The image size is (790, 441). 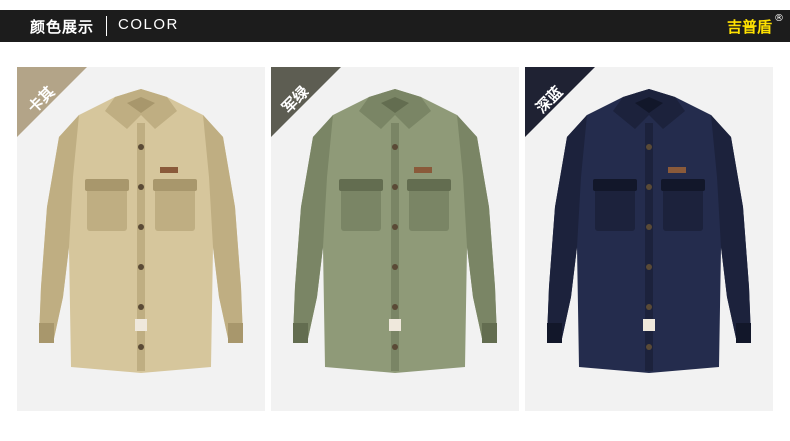 What do you see at coordinates (395, 26) in the screenshot?
I see `header-bar: 颜色展示 COLOR 吉普盾 ®` at bounding box center [395, 26].